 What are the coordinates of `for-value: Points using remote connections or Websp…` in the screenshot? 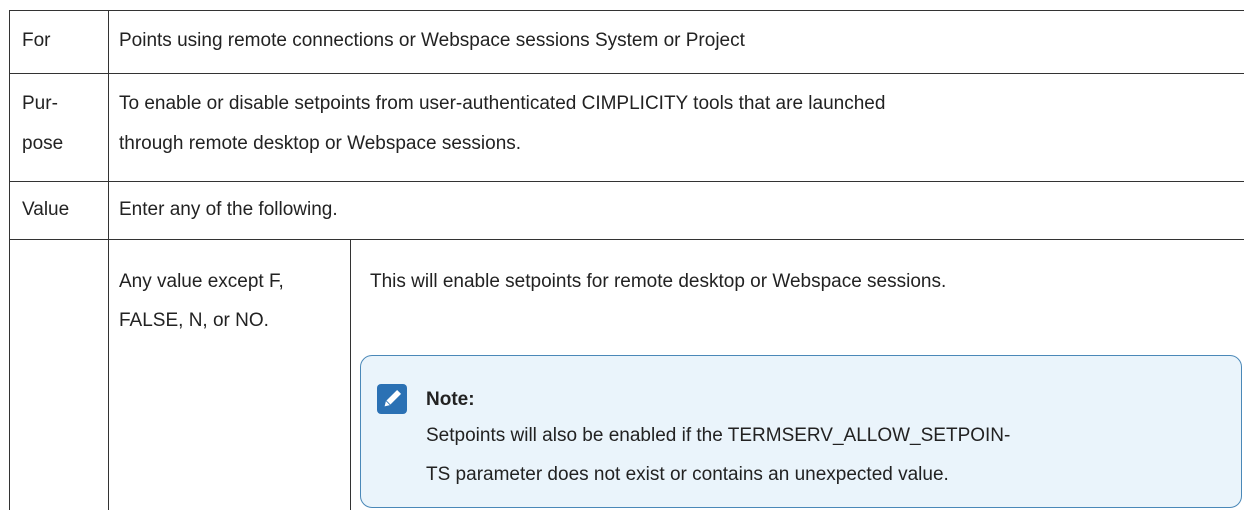 It's located at (432, 40).